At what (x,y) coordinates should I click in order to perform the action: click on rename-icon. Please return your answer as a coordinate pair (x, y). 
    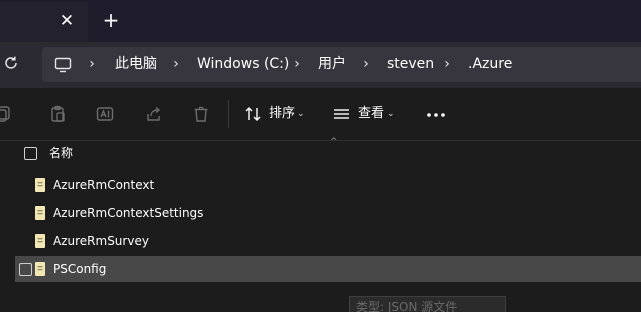
    Looking at the image, I should click on (105, 114).